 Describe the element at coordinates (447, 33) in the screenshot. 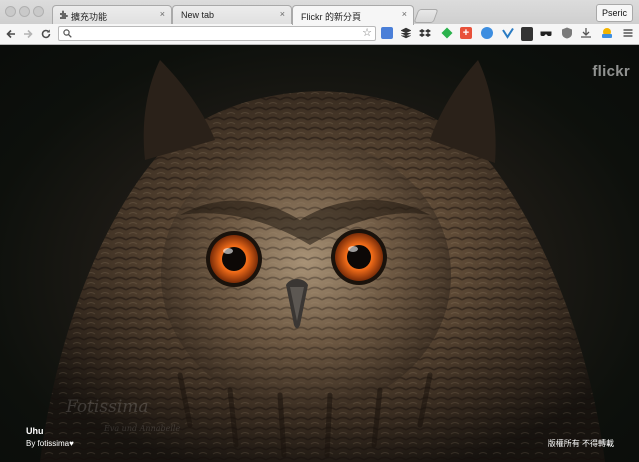

I see `feedly-icon` at that location.